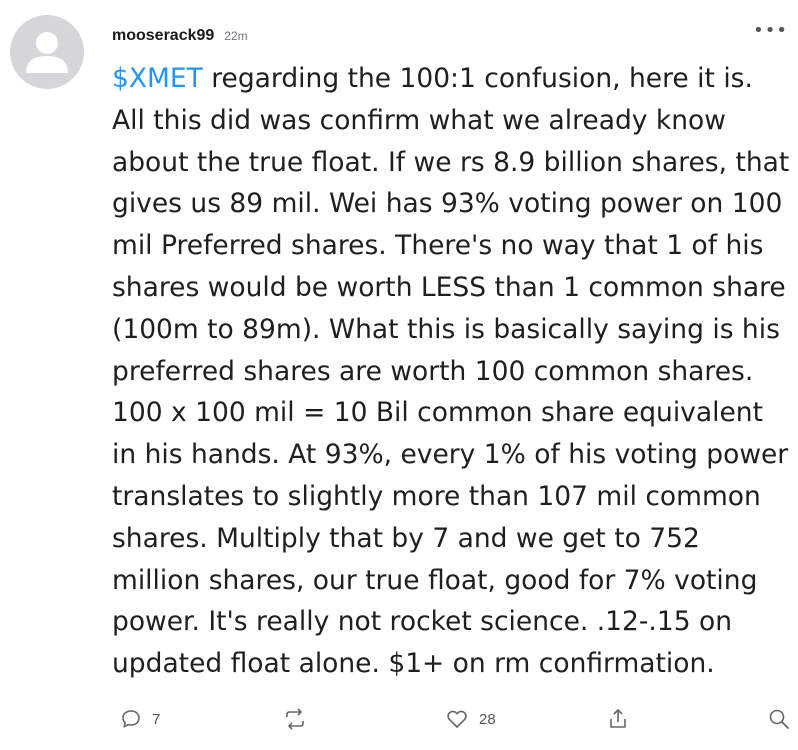  I want to click on search-icon, so click(779, 719).